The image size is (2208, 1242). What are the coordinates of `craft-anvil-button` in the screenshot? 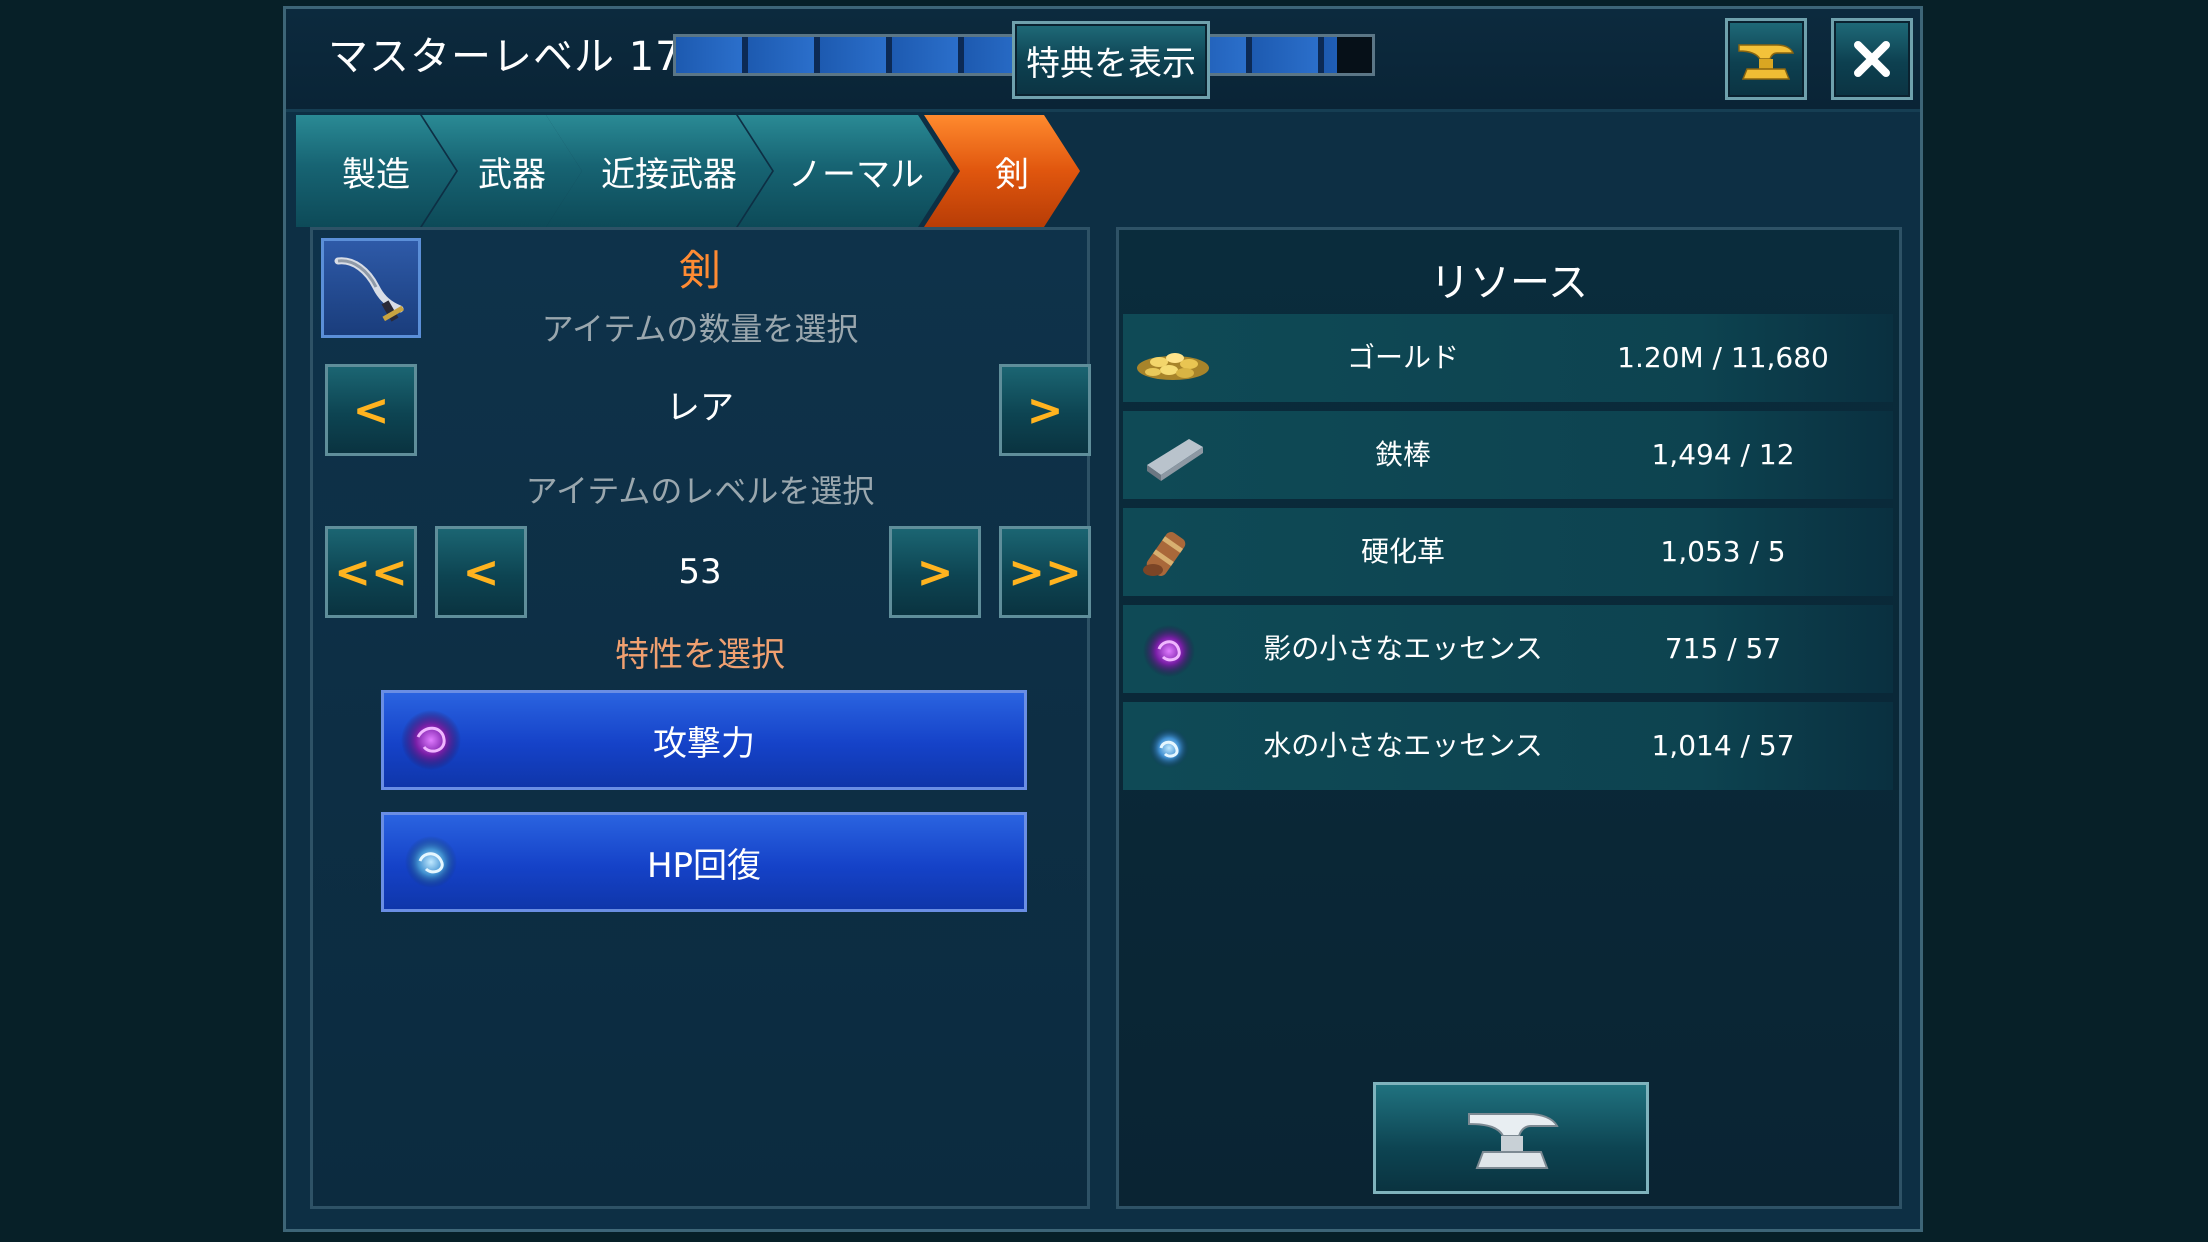 It's located at (1511, 1138).